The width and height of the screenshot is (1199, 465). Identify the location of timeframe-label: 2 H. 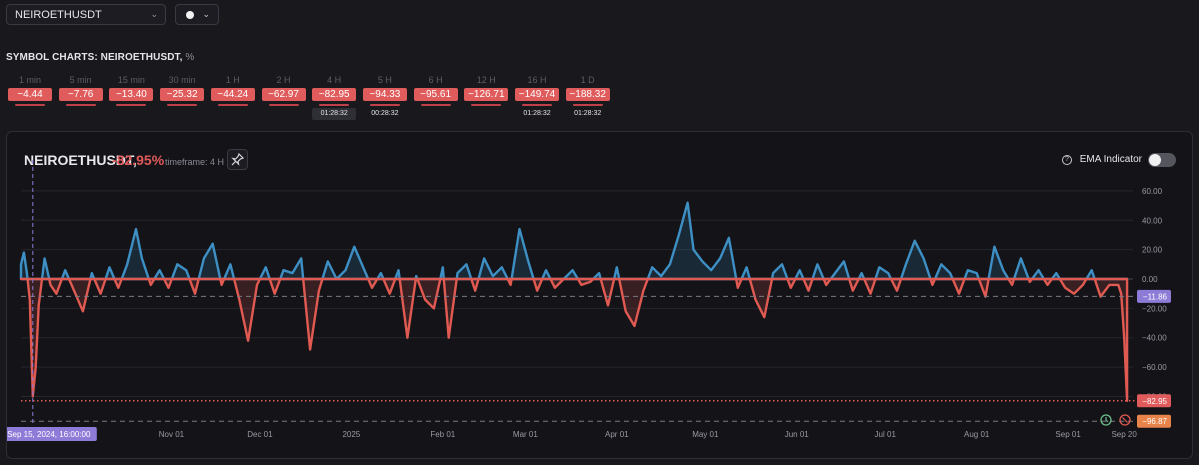
(283, 80).